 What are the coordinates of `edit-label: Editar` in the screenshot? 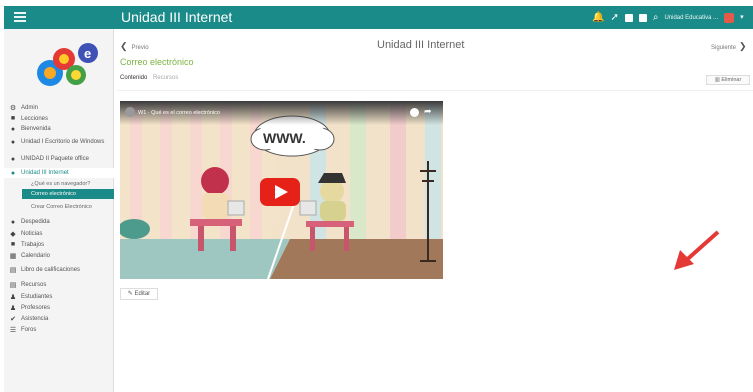 It's located at (142, 294).